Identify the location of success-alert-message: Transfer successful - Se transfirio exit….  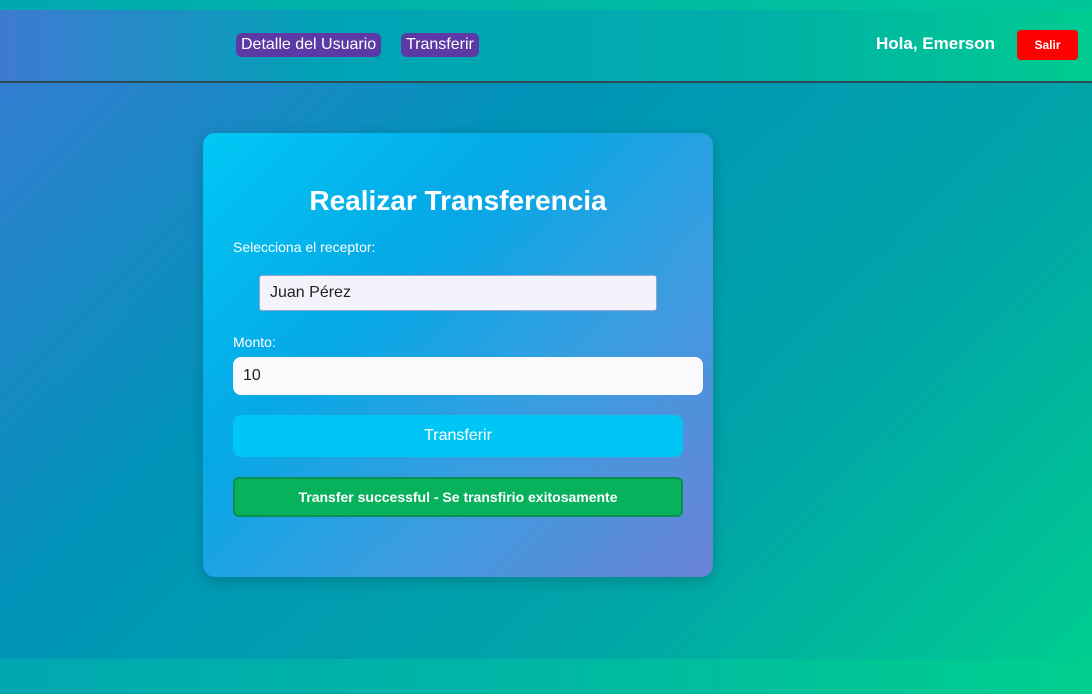
(458, 497).